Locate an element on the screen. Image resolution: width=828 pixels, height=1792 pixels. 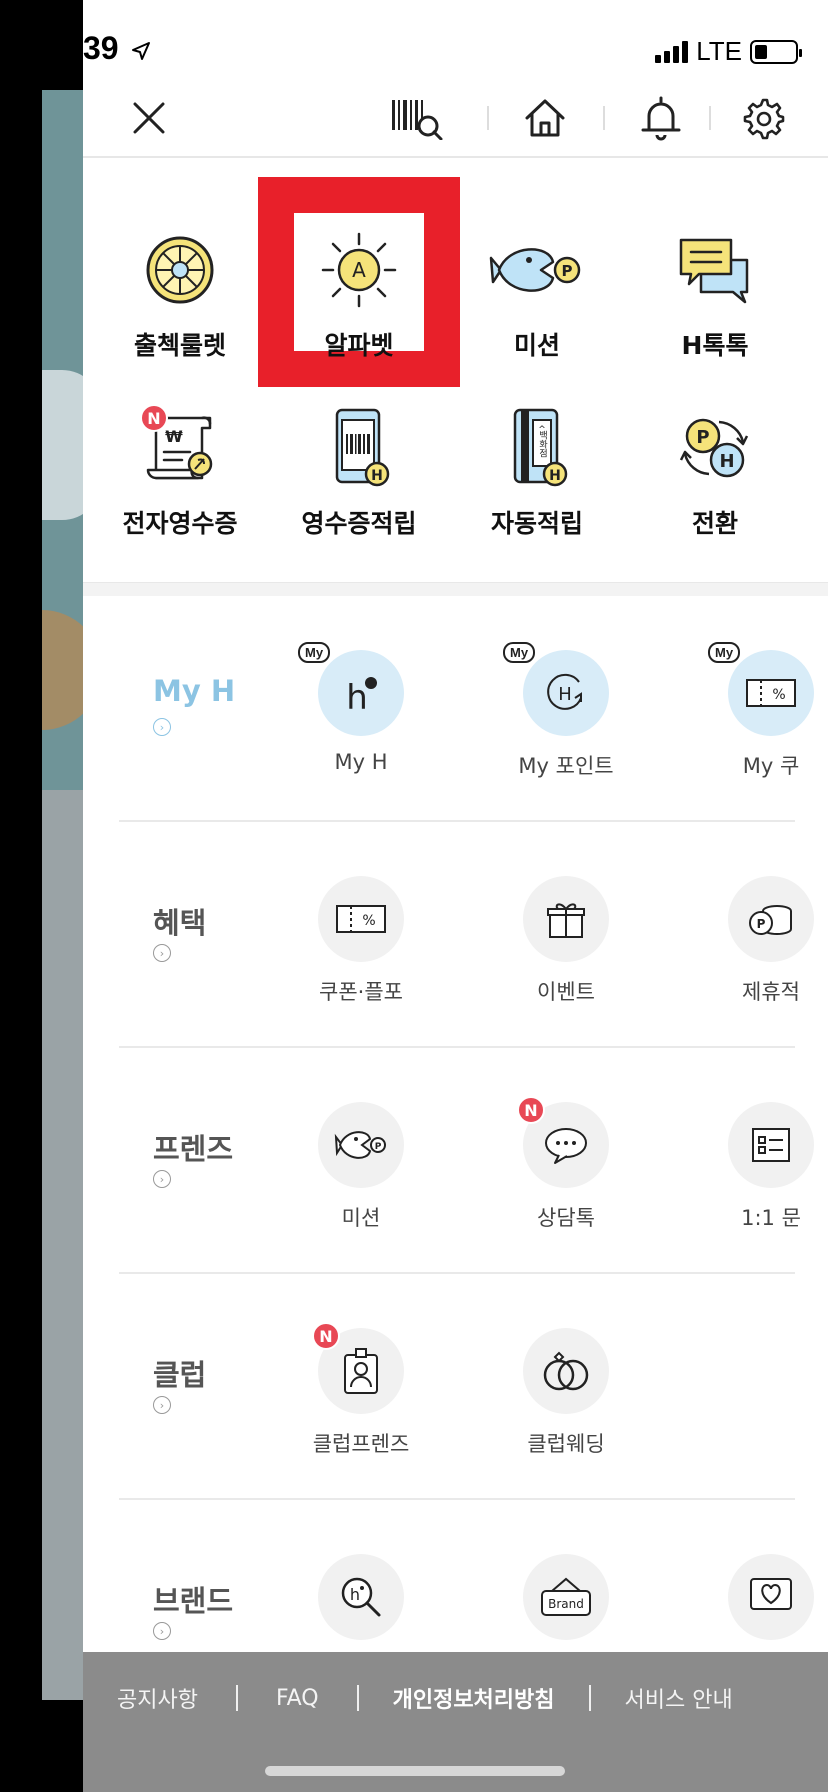
footer-link-privacy: 개인정보처리방침 is located at coordinates (474, 1698).